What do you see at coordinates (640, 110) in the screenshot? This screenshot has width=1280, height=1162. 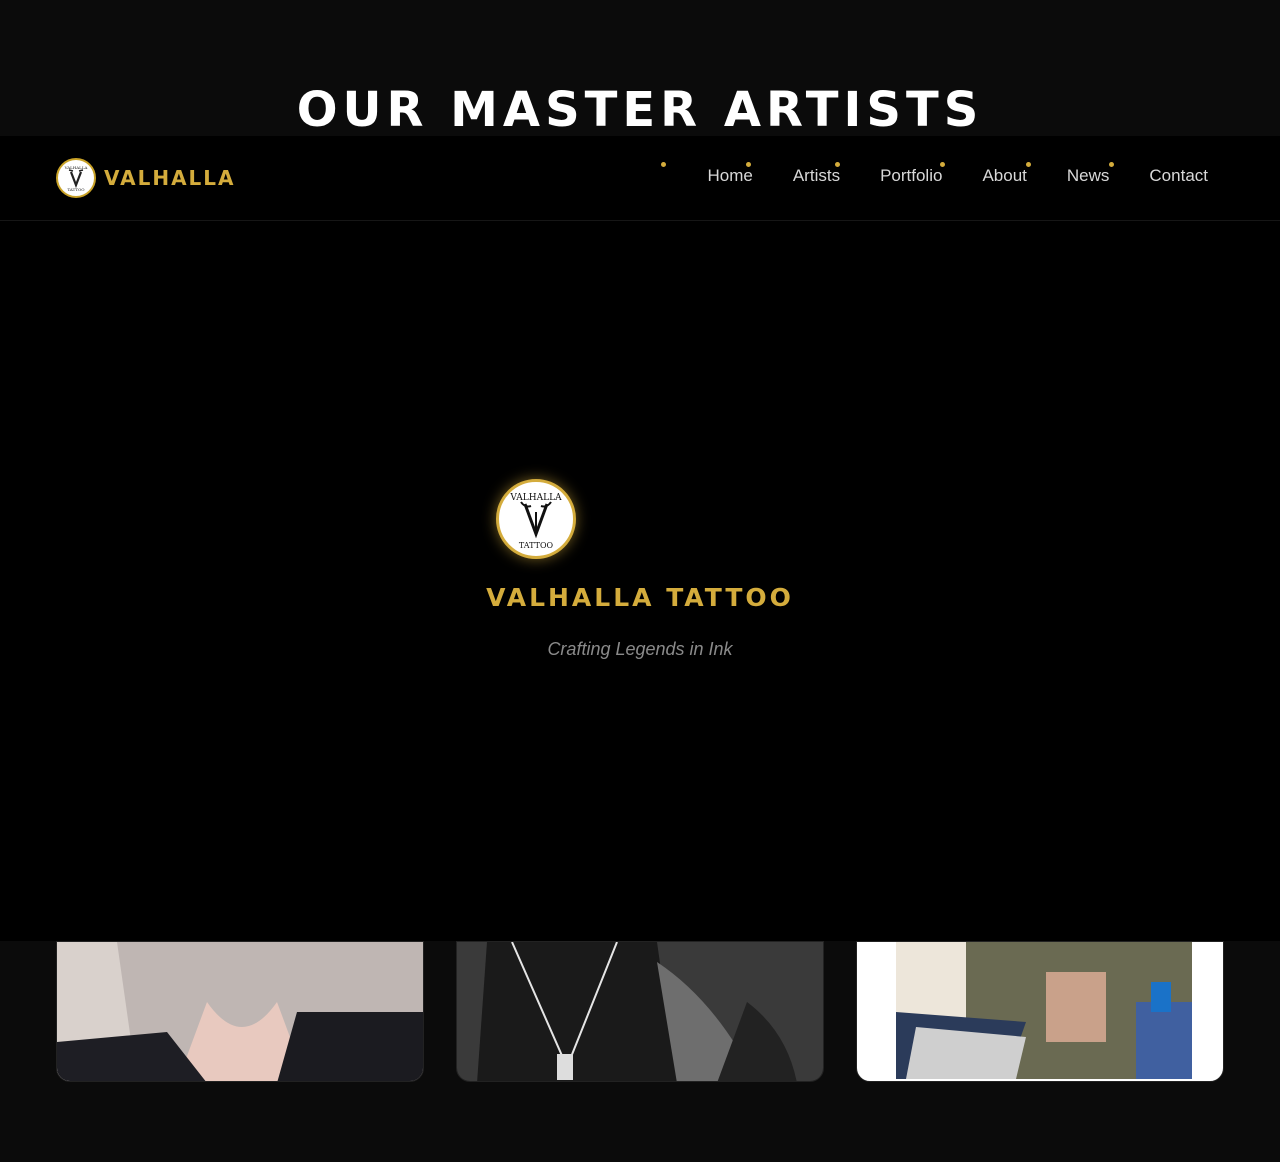 I see `section-title: OUR MASTER ARTISTS` at bounding box center [640, 110].